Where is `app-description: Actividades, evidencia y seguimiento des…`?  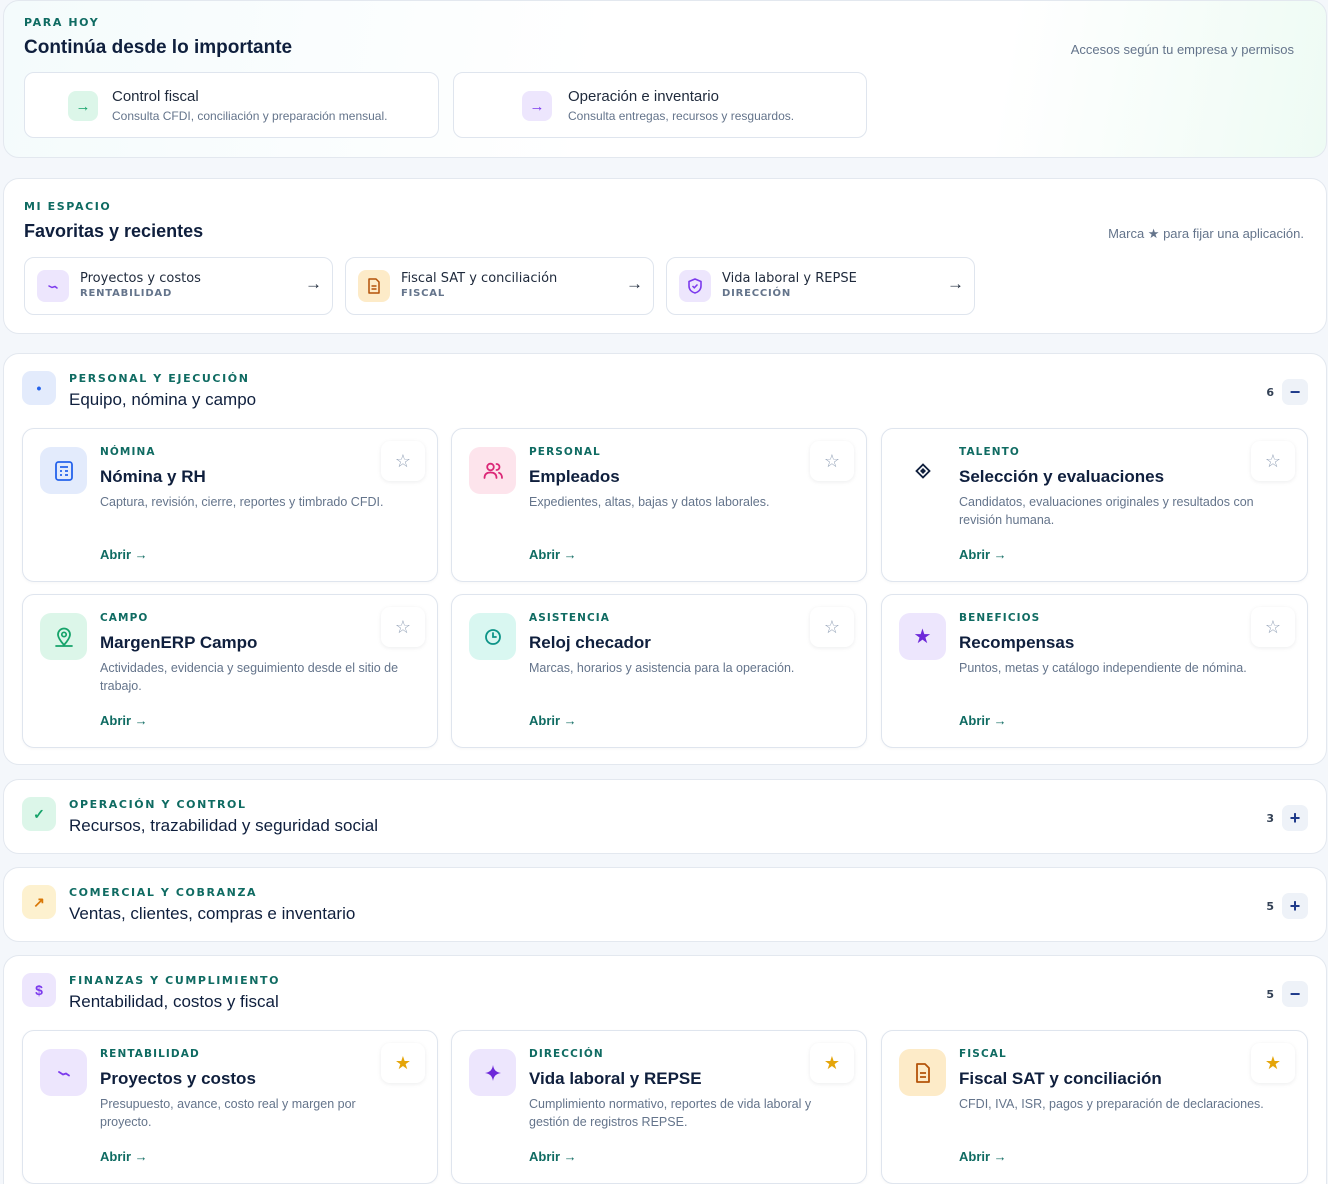 app-description: Actividades, evidencia y seguimiento des… is located at coordinates (249, 677).